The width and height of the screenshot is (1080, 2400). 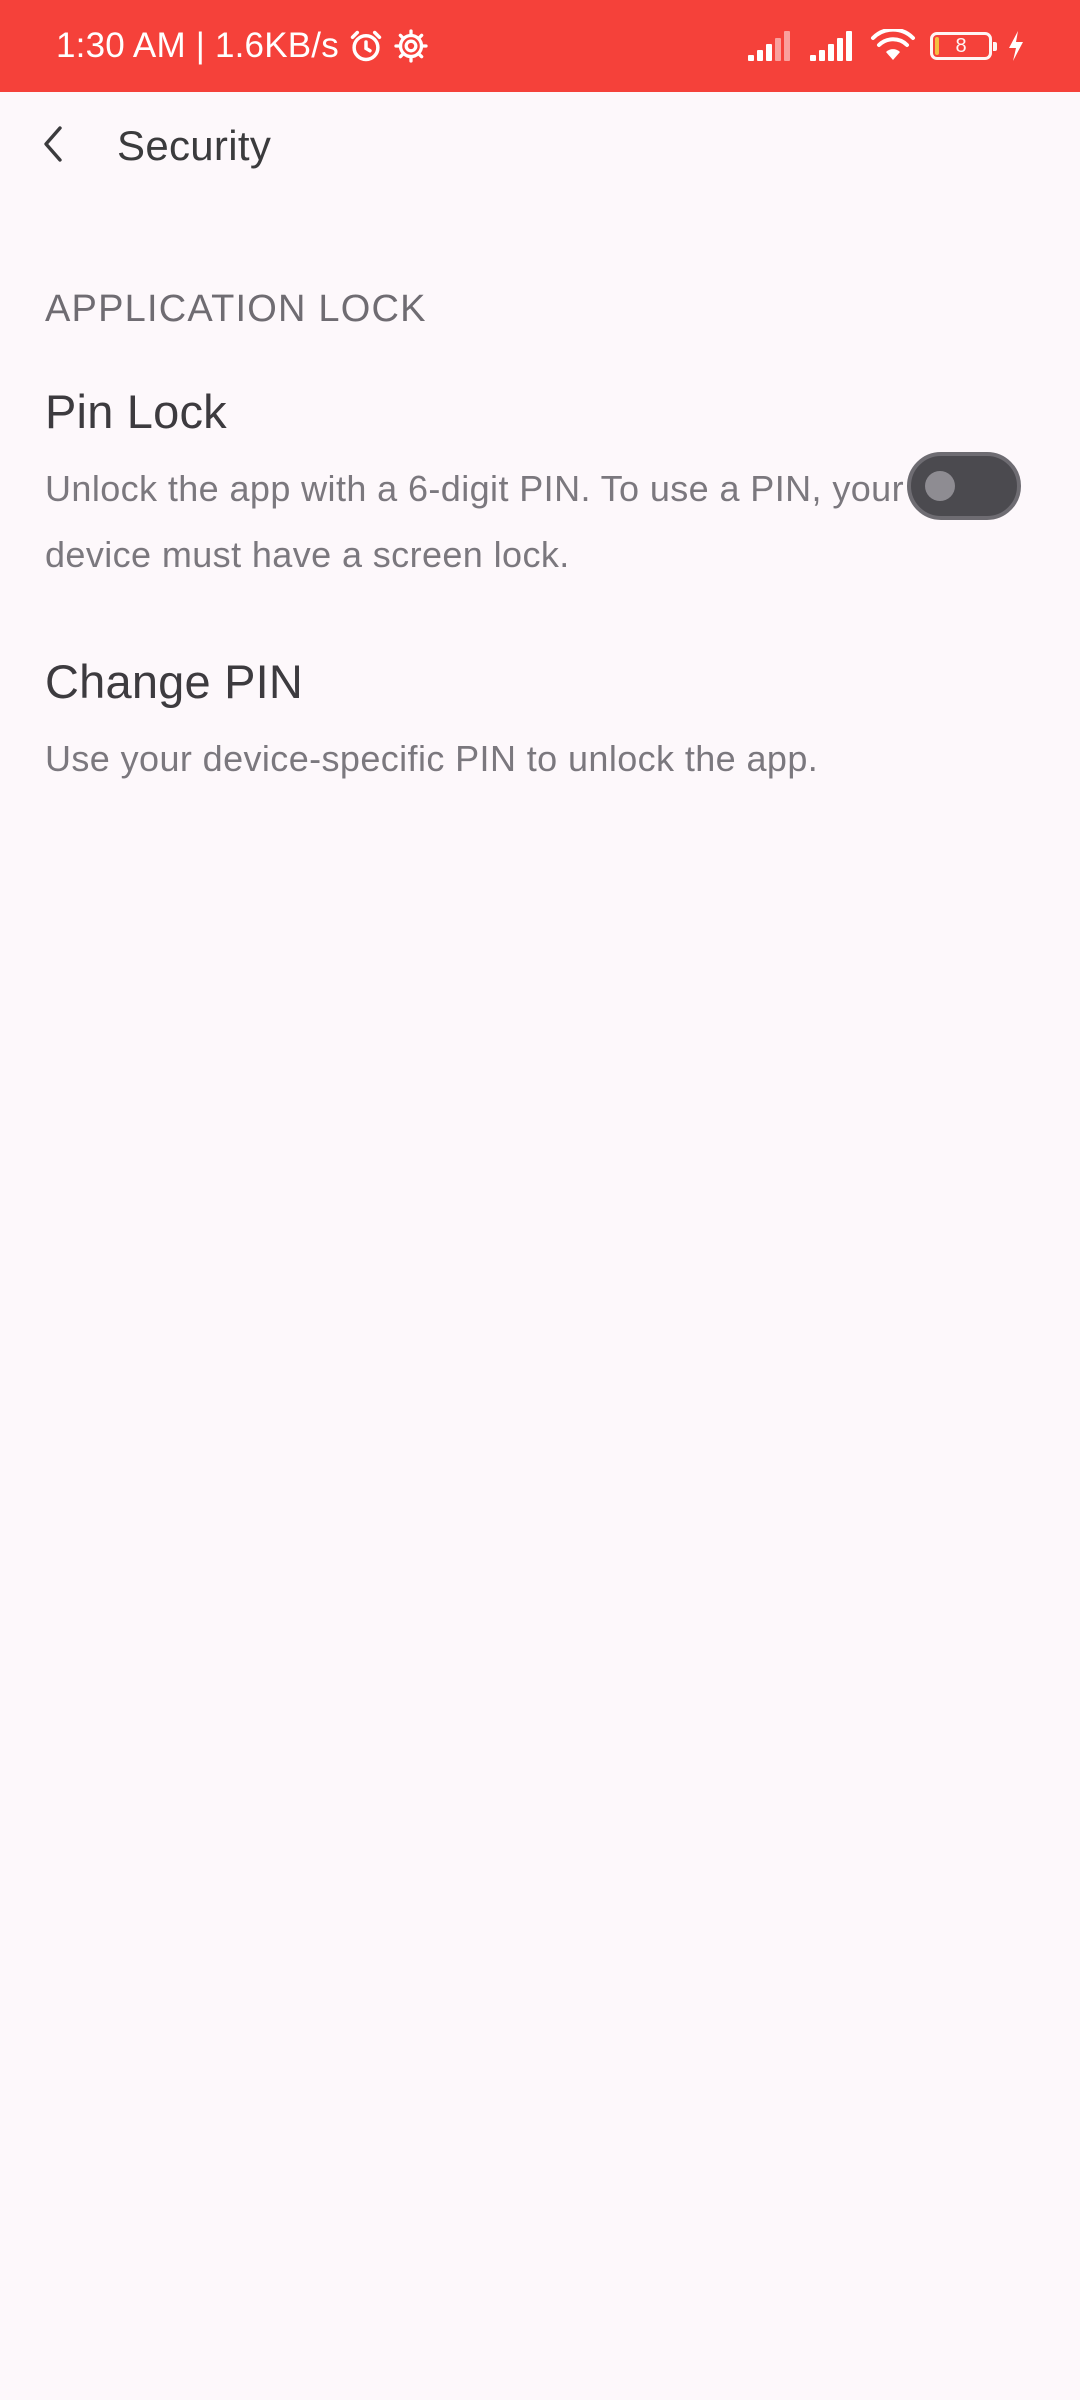 I want to click on back-button, so click(x=54, y=144).